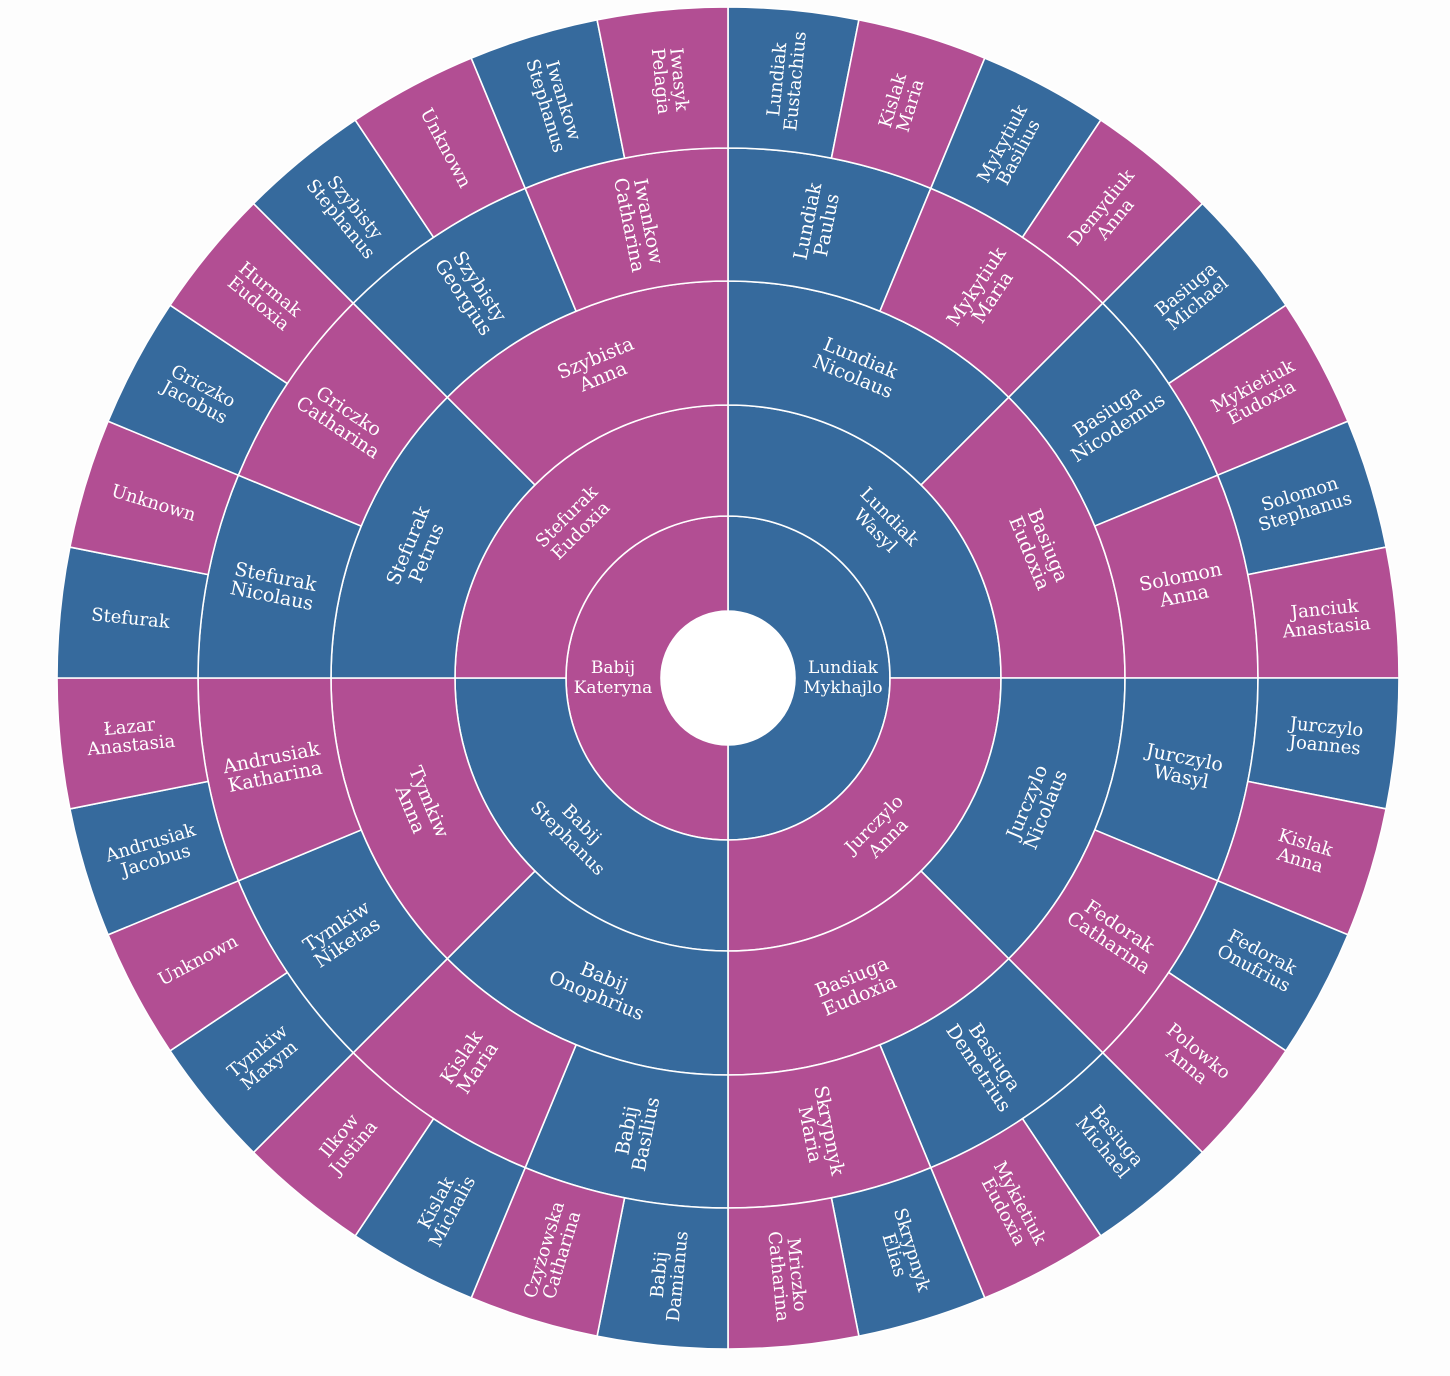 The width and height of the screenshot is (1450, 1376). What do you see at coordinates (613, 668) in the screenshot?
I see `ancestor-surname: Babij` at bounding box center [613, 668].